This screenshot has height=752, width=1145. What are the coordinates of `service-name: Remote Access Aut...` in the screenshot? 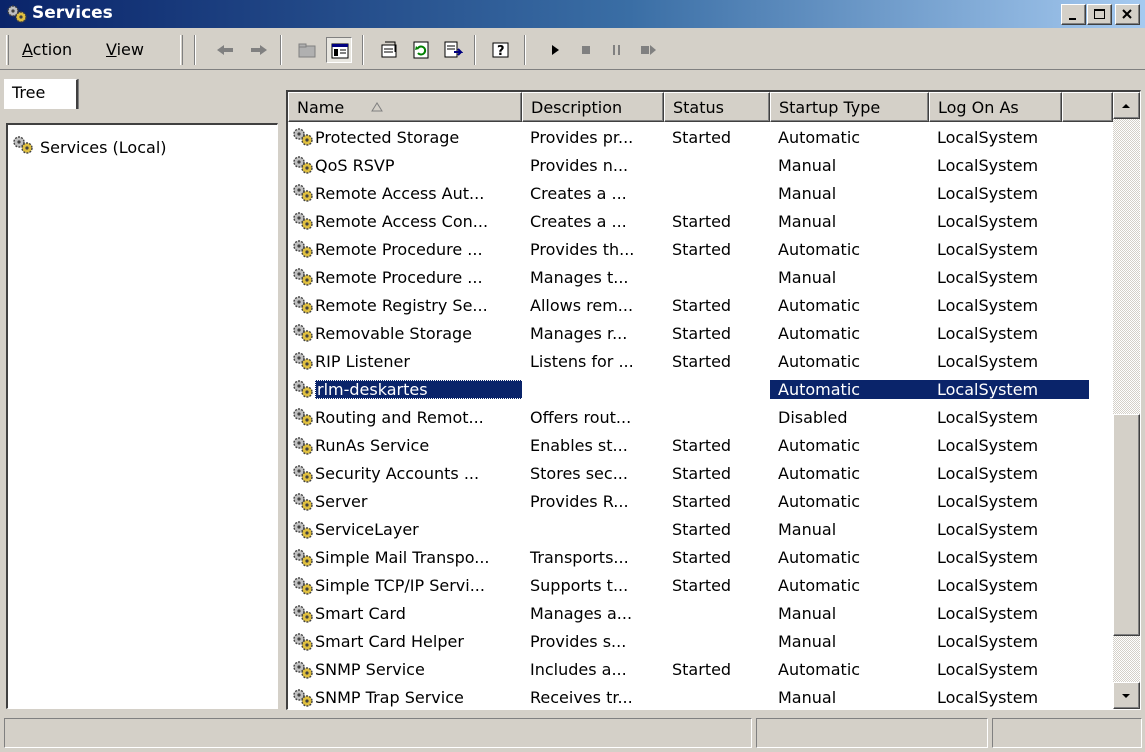 It's located at (400, 193).